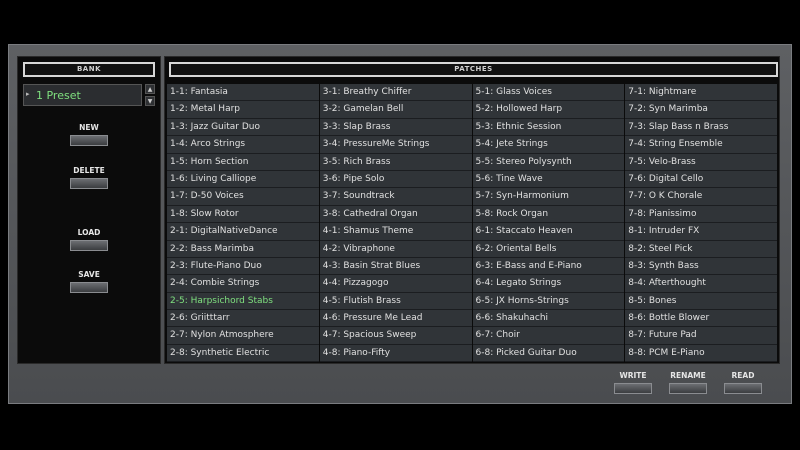 Image resolution: width=800 pixels, height=450 pixels. Describe the element at coordinates (395, 162) in the screenshot. I see `patch-item: 3-5: Rich Brass` at that location.